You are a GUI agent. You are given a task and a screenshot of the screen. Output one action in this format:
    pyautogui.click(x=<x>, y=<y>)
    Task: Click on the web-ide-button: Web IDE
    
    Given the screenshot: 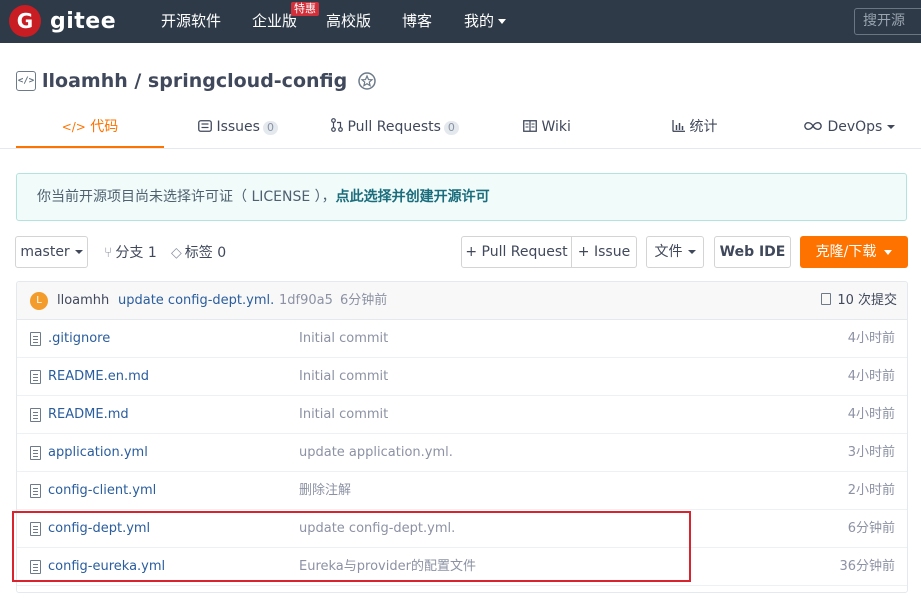 What is the action you would take?
    pyautogui.click(x=752, y=252)
    